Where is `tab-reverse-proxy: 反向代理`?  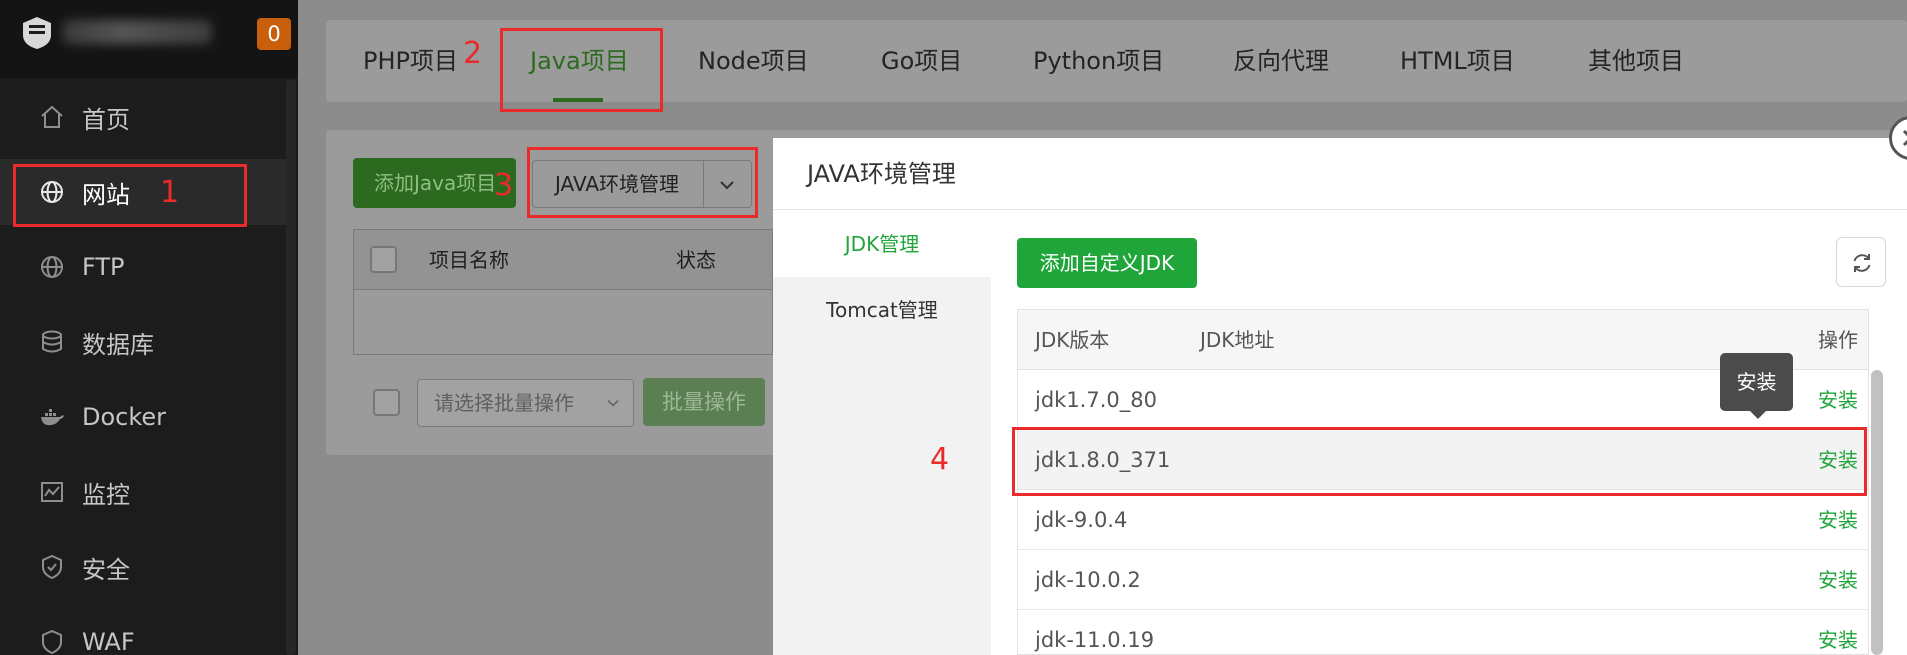
tab-reverse-proxy: 反向代理 is located at coordinates (1281, 61).